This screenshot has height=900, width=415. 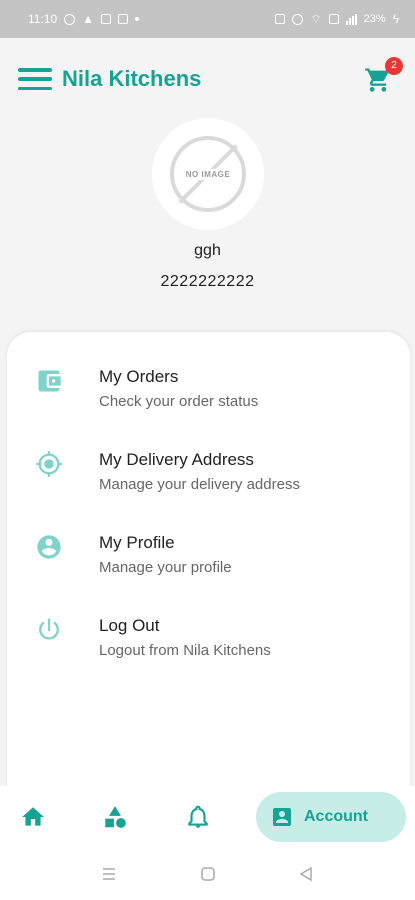 I want to click on location-target-icon, so click(x=49, y=464).